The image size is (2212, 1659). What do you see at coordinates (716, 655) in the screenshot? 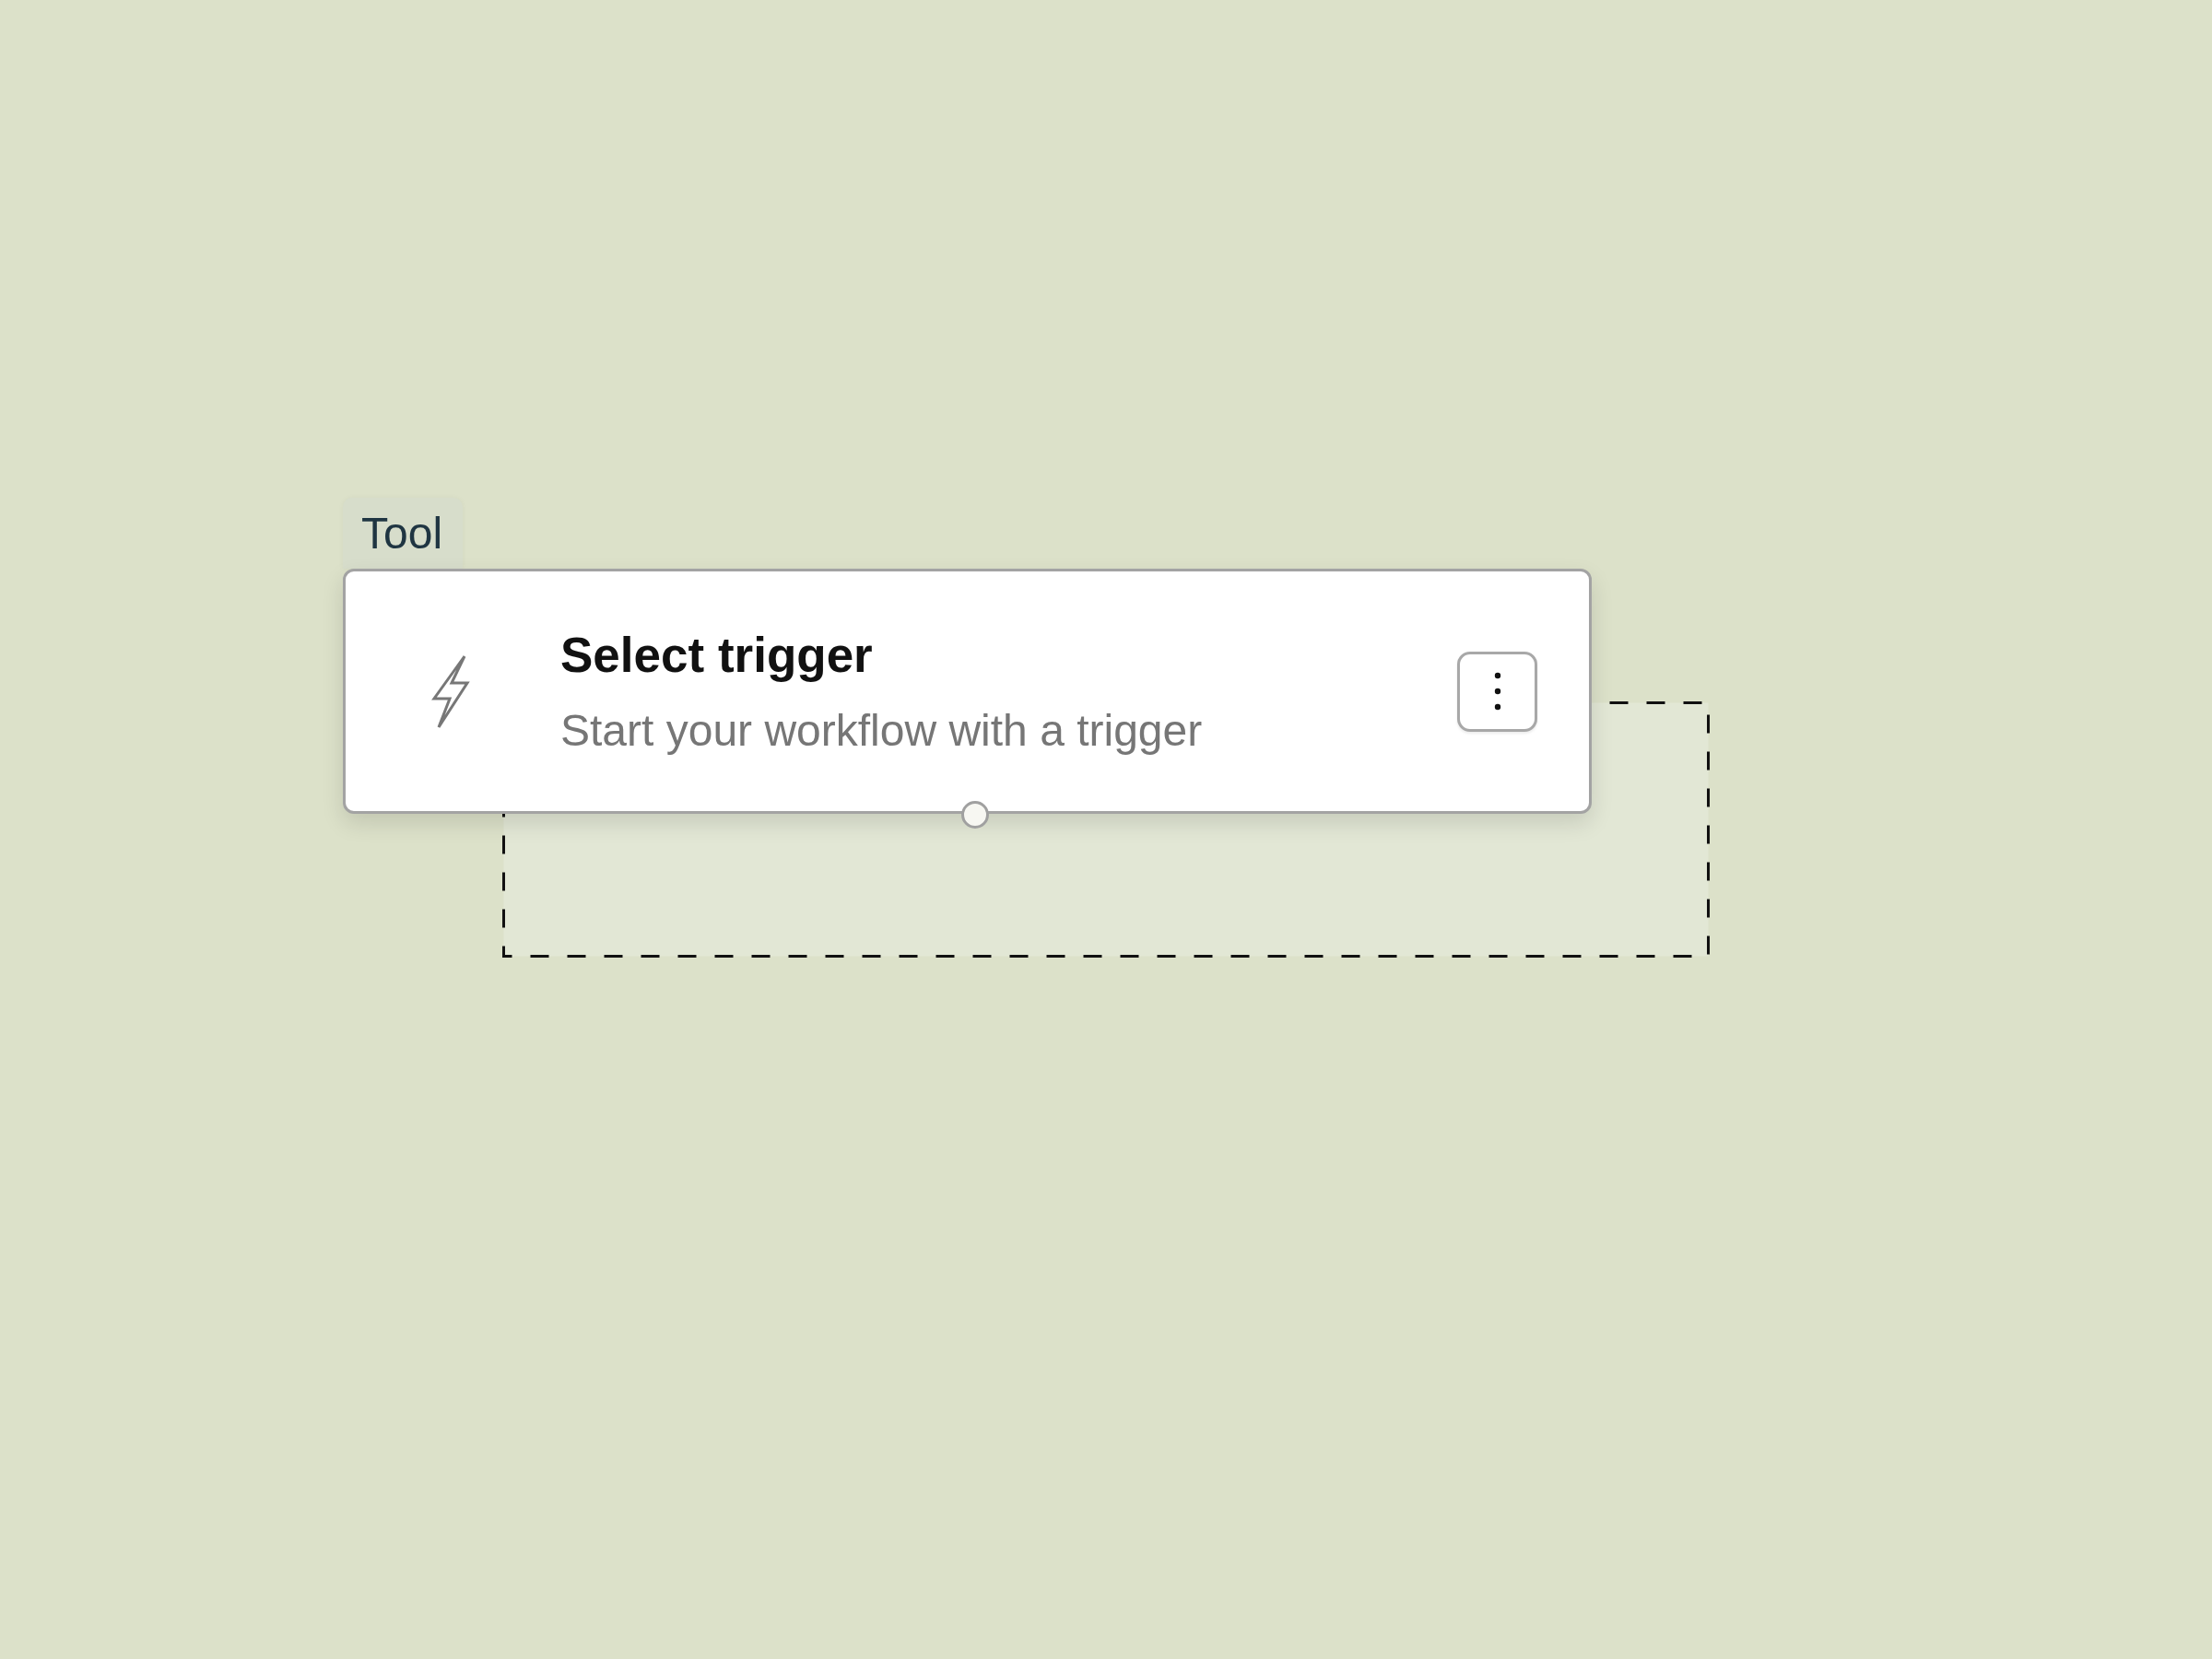
I see `node-title: Select trigger` at bounding box center [716, 655].